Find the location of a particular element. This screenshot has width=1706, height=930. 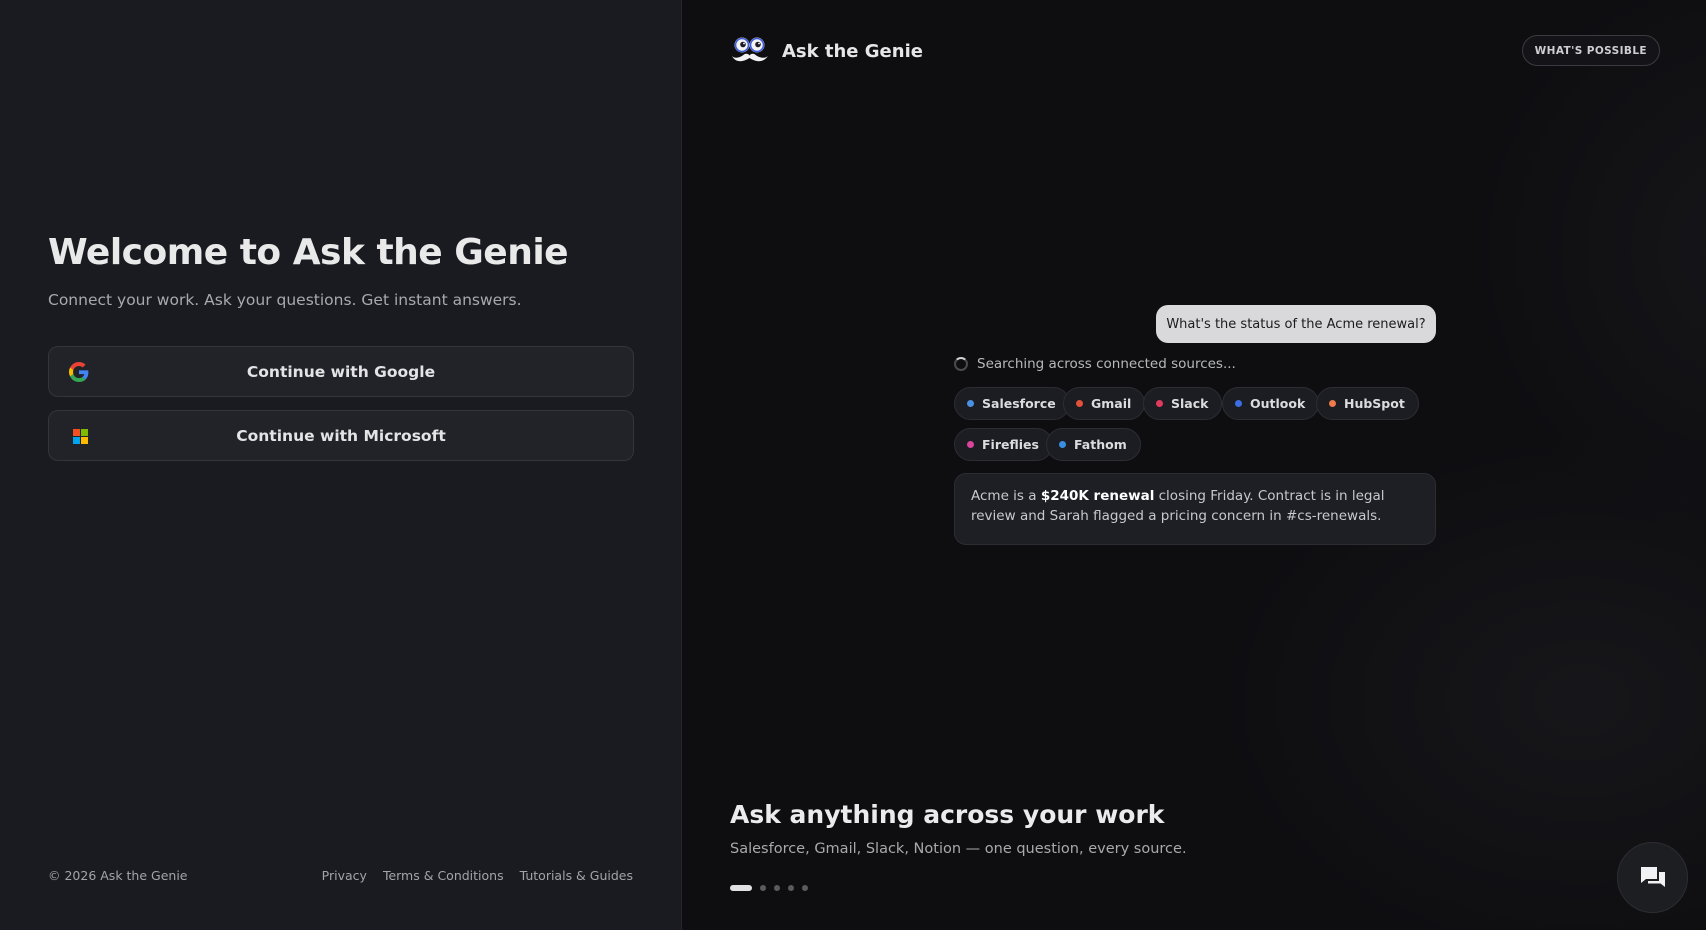

chat-bubbles-icon is located at coordinates (1652, 876).